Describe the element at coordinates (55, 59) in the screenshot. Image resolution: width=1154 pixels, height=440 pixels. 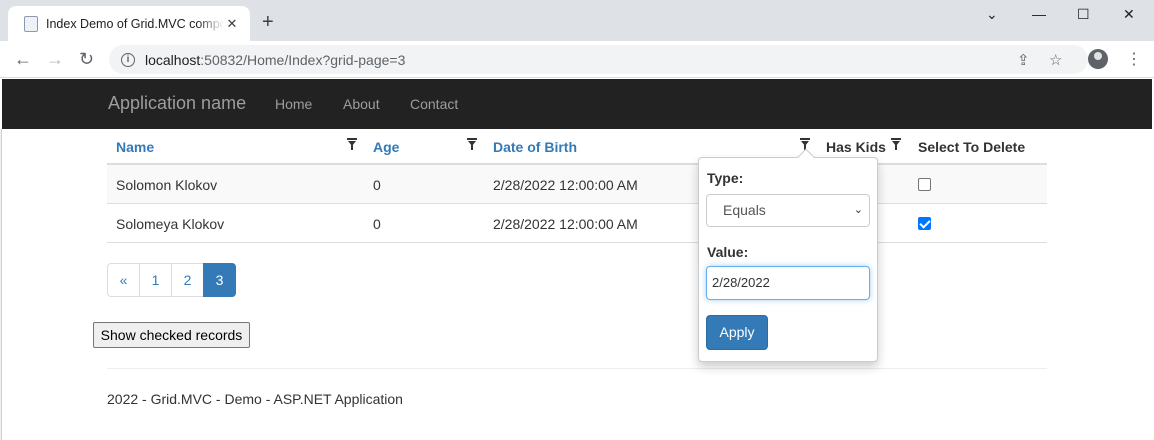
I see `forward-icon: →` at that location.